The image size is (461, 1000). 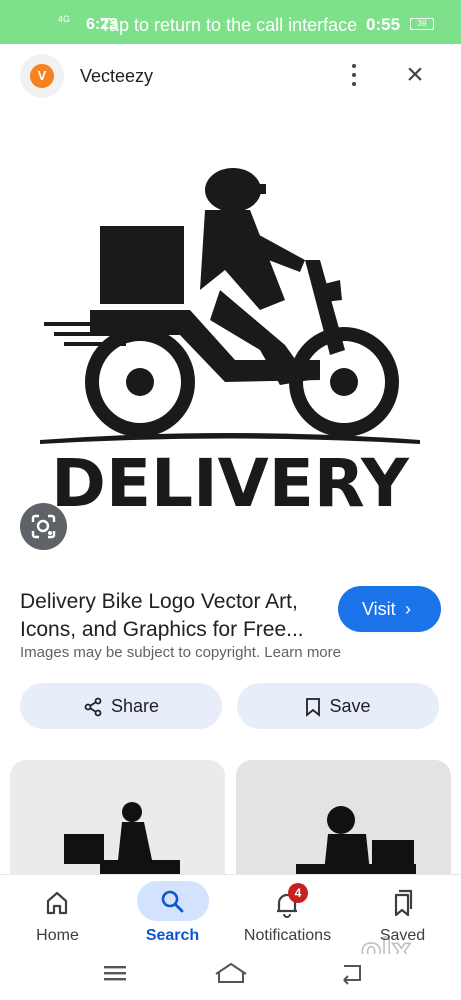 I want to click on lens-search-button, so click(x=43, y=526).